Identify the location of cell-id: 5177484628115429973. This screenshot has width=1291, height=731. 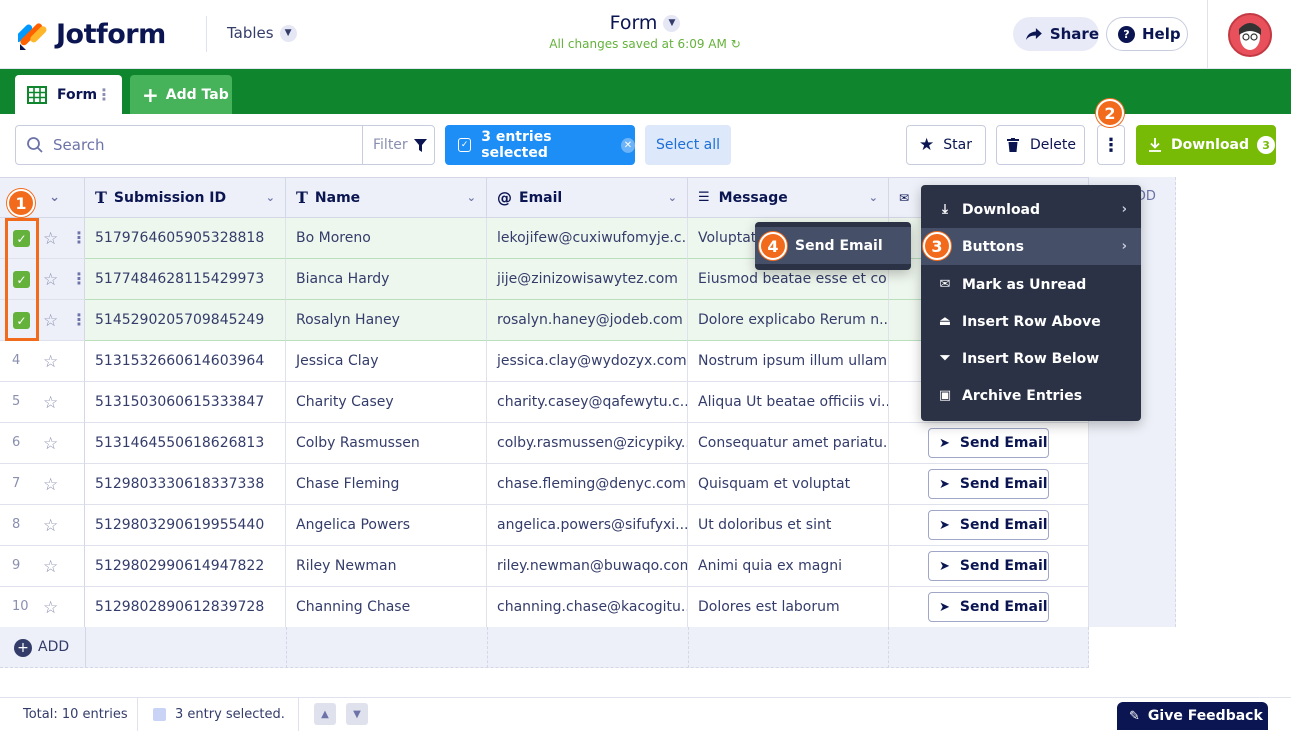
(185, 279).